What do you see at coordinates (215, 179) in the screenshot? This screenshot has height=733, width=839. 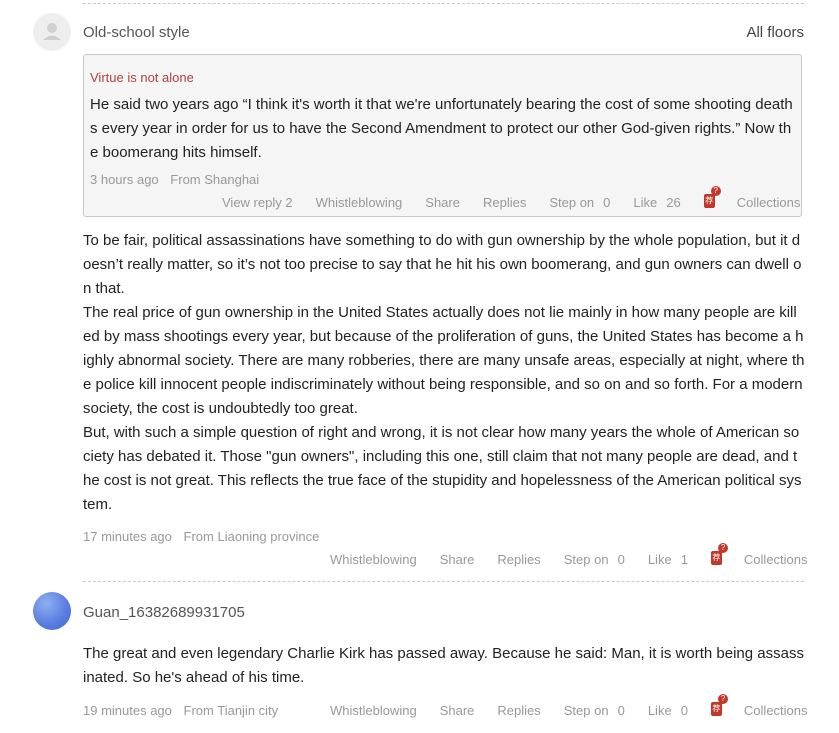 I see `quote-location: From Shanghai` at bounding box center [215, 179].